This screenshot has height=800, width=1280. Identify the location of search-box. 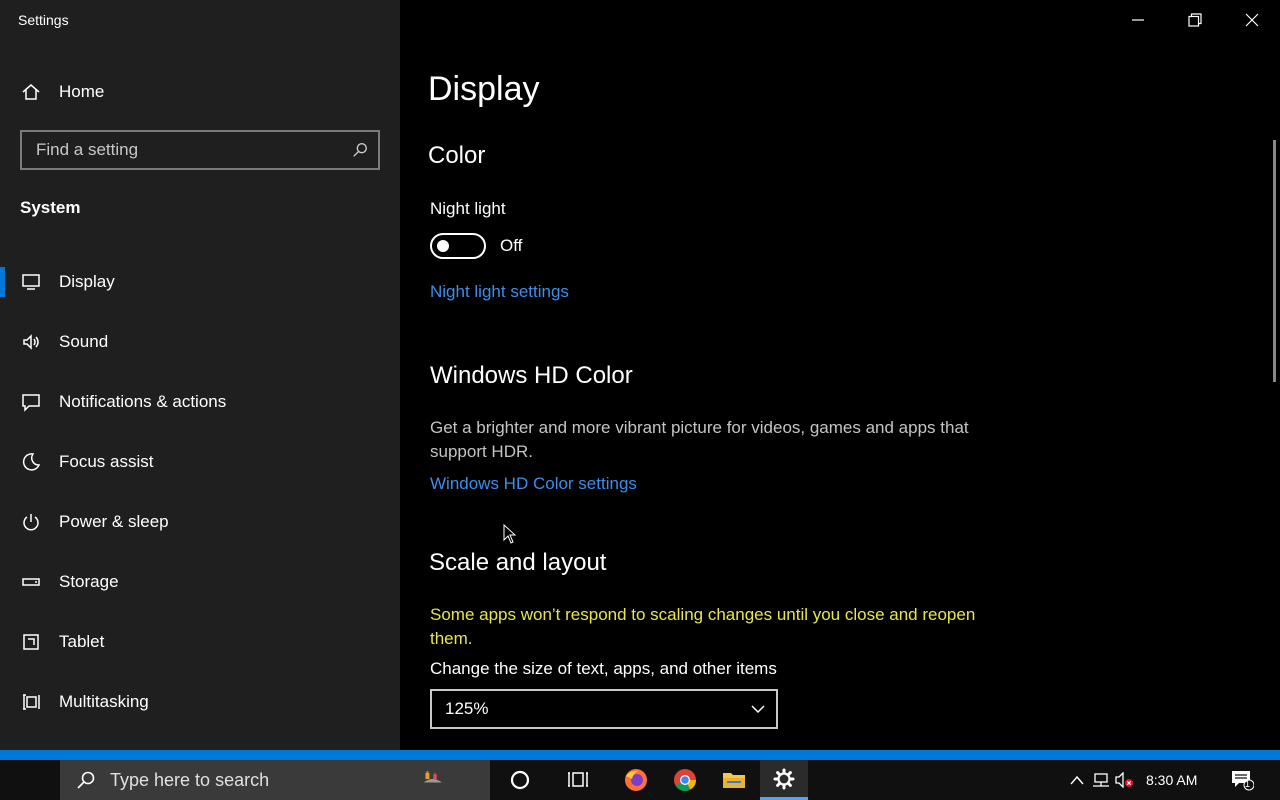
(200, 150).